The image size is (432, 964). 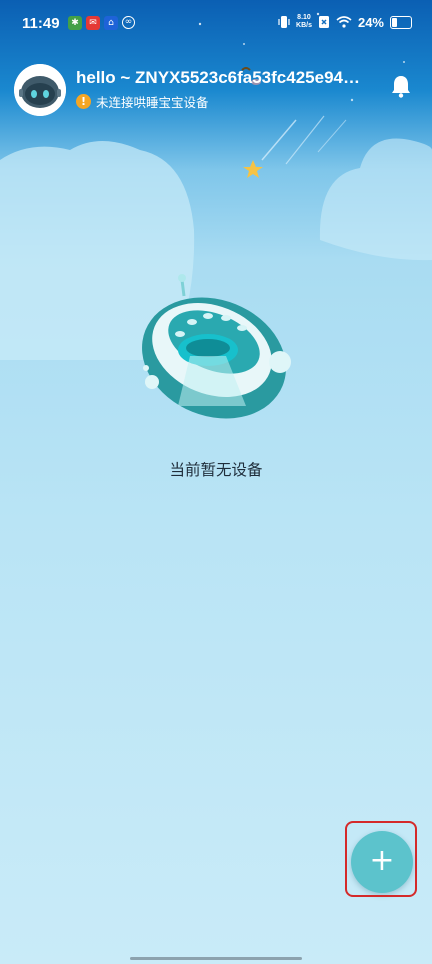 I want to click on net-speed: 8.10 KB/s, so click(x=304, y=22).